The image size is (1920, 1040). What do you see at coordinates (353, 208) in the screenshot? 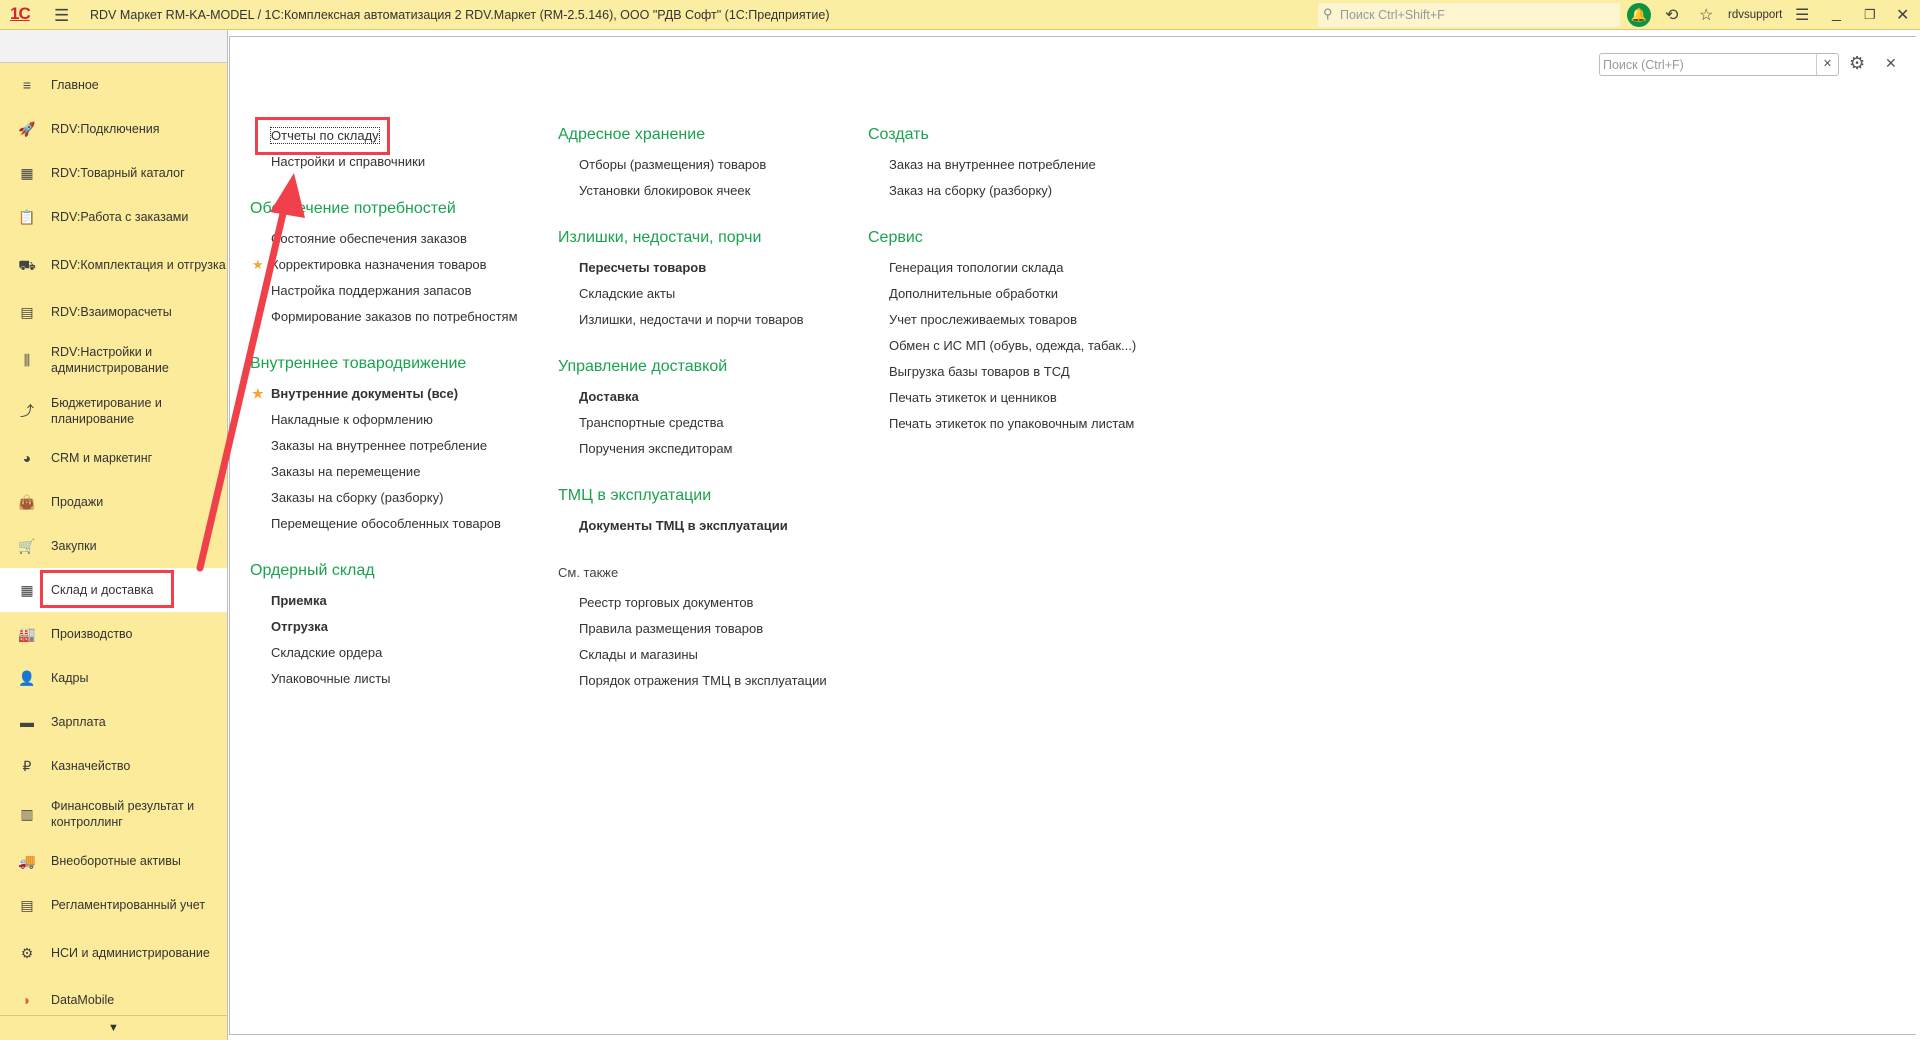
I see `group-heading: Обеспечение потребностей` at bounding box center [353, 208].